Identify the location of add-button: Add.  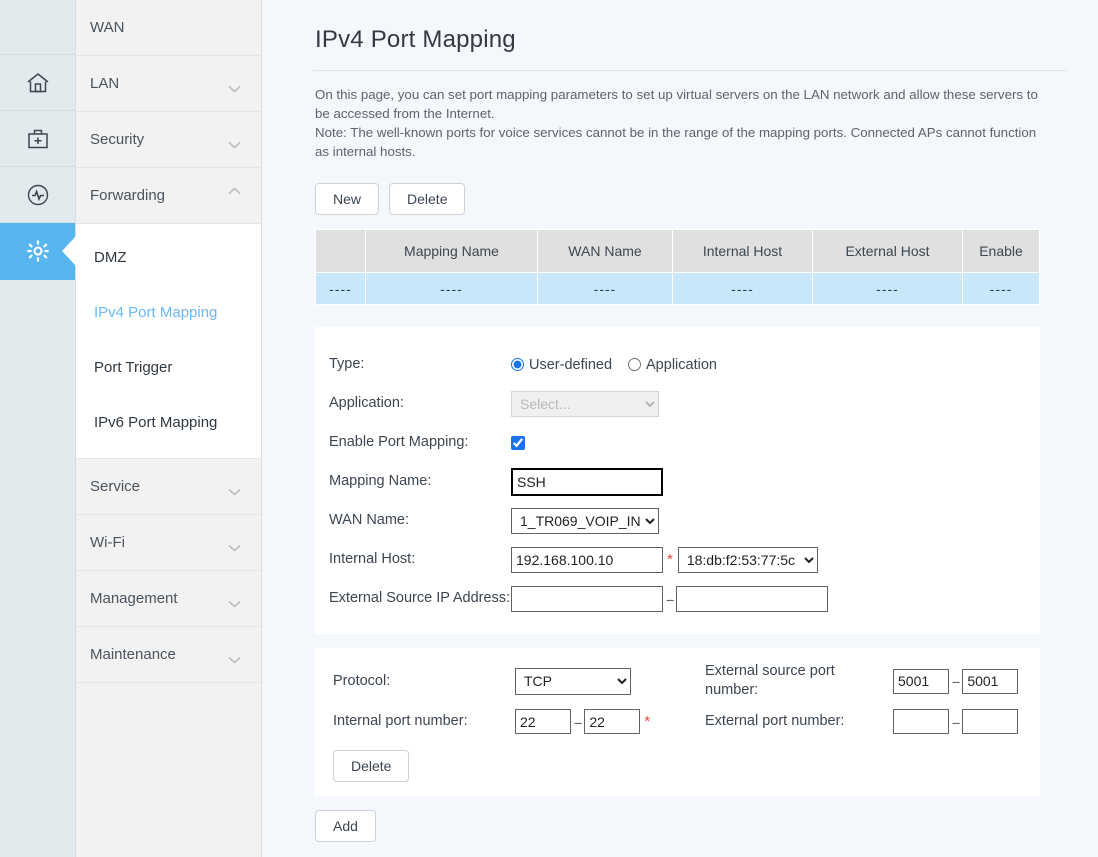
(345, 826).